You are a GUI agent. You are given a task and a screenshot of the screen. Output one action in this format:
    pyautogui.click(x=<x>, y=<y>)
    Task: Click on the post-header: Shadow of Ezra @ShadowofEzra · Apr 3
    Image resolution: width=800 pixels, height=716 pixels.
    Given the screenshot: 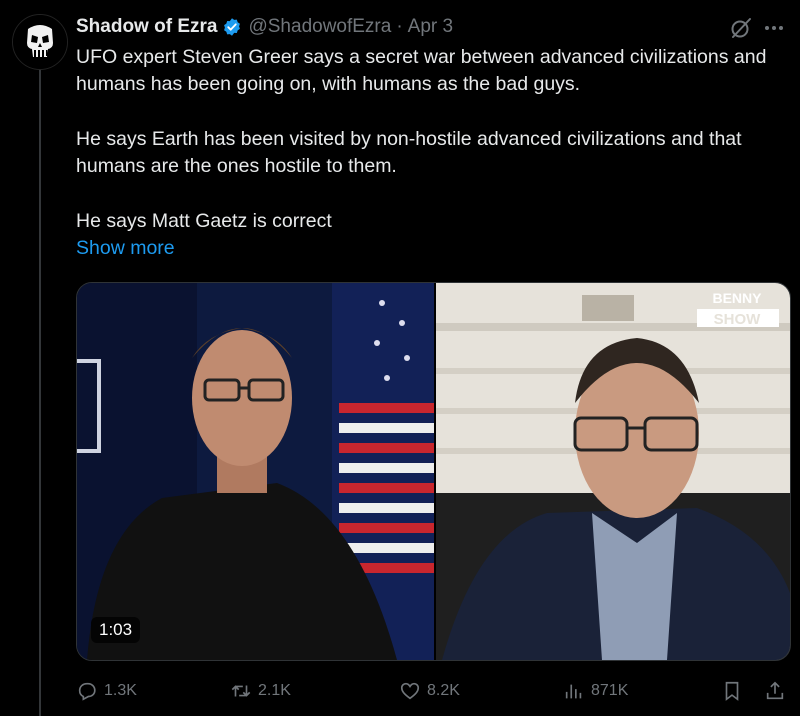 What is the action you would take?
    pyautogui.click(x=264, y=27)
    